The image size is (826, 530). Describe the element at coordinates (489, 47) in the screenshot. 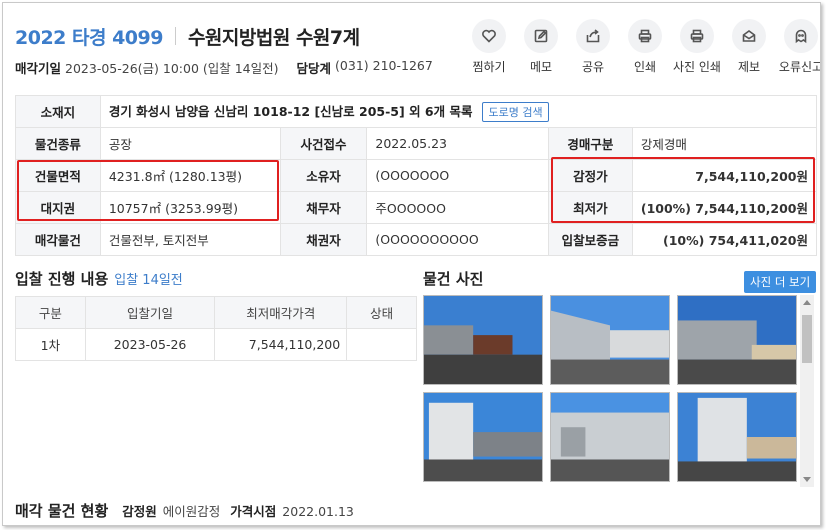

I see `bookmark-button: 찜하기` at that location.